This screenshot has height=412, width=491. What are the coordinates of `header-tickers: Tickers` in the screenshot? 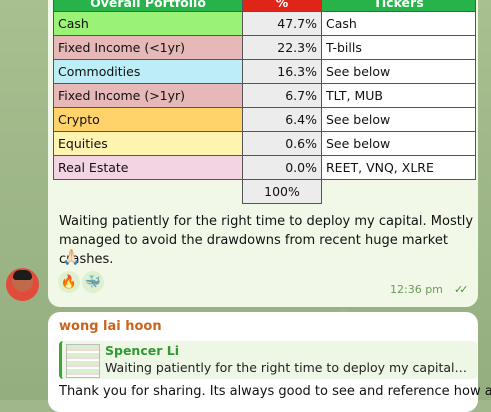 It's located at (398, 6).